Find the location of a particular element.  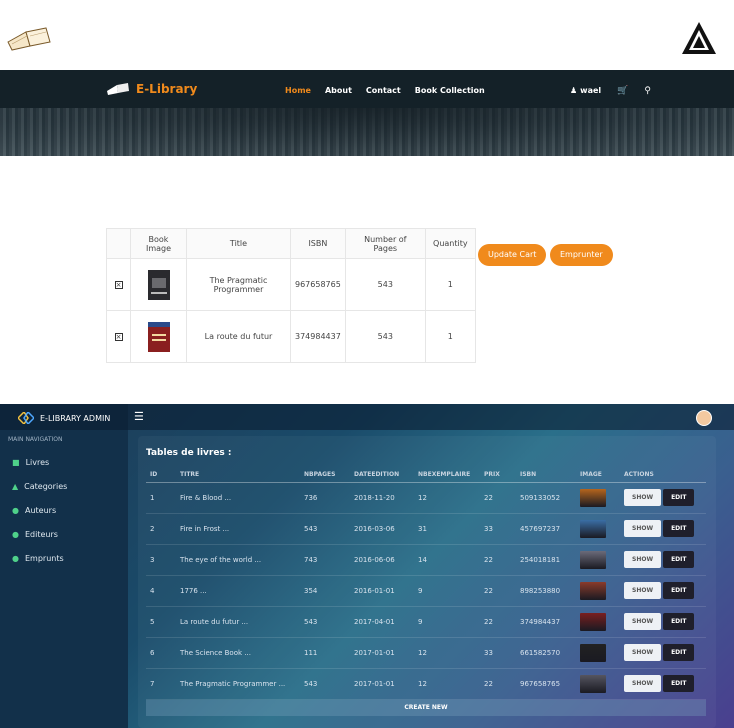

cell-id: 6 is located at coordinates (161, 653).